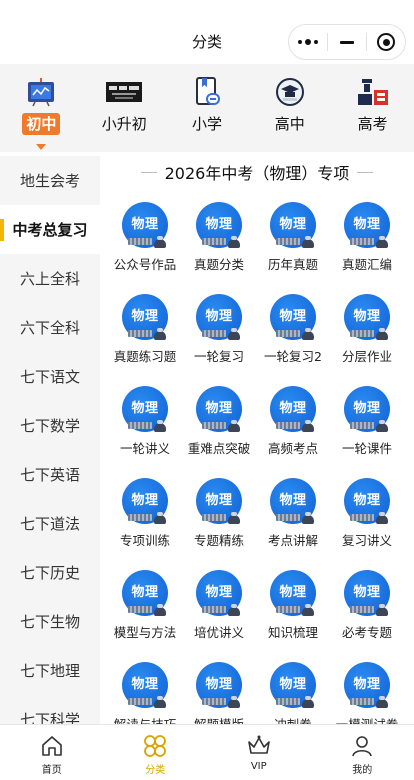 This screenshot has height=780, width=414. What do you see at coordinates (367, 336) in the screenshot?
I see `resource-tile: 物理 分层作业` at bounding box center [367, 336].